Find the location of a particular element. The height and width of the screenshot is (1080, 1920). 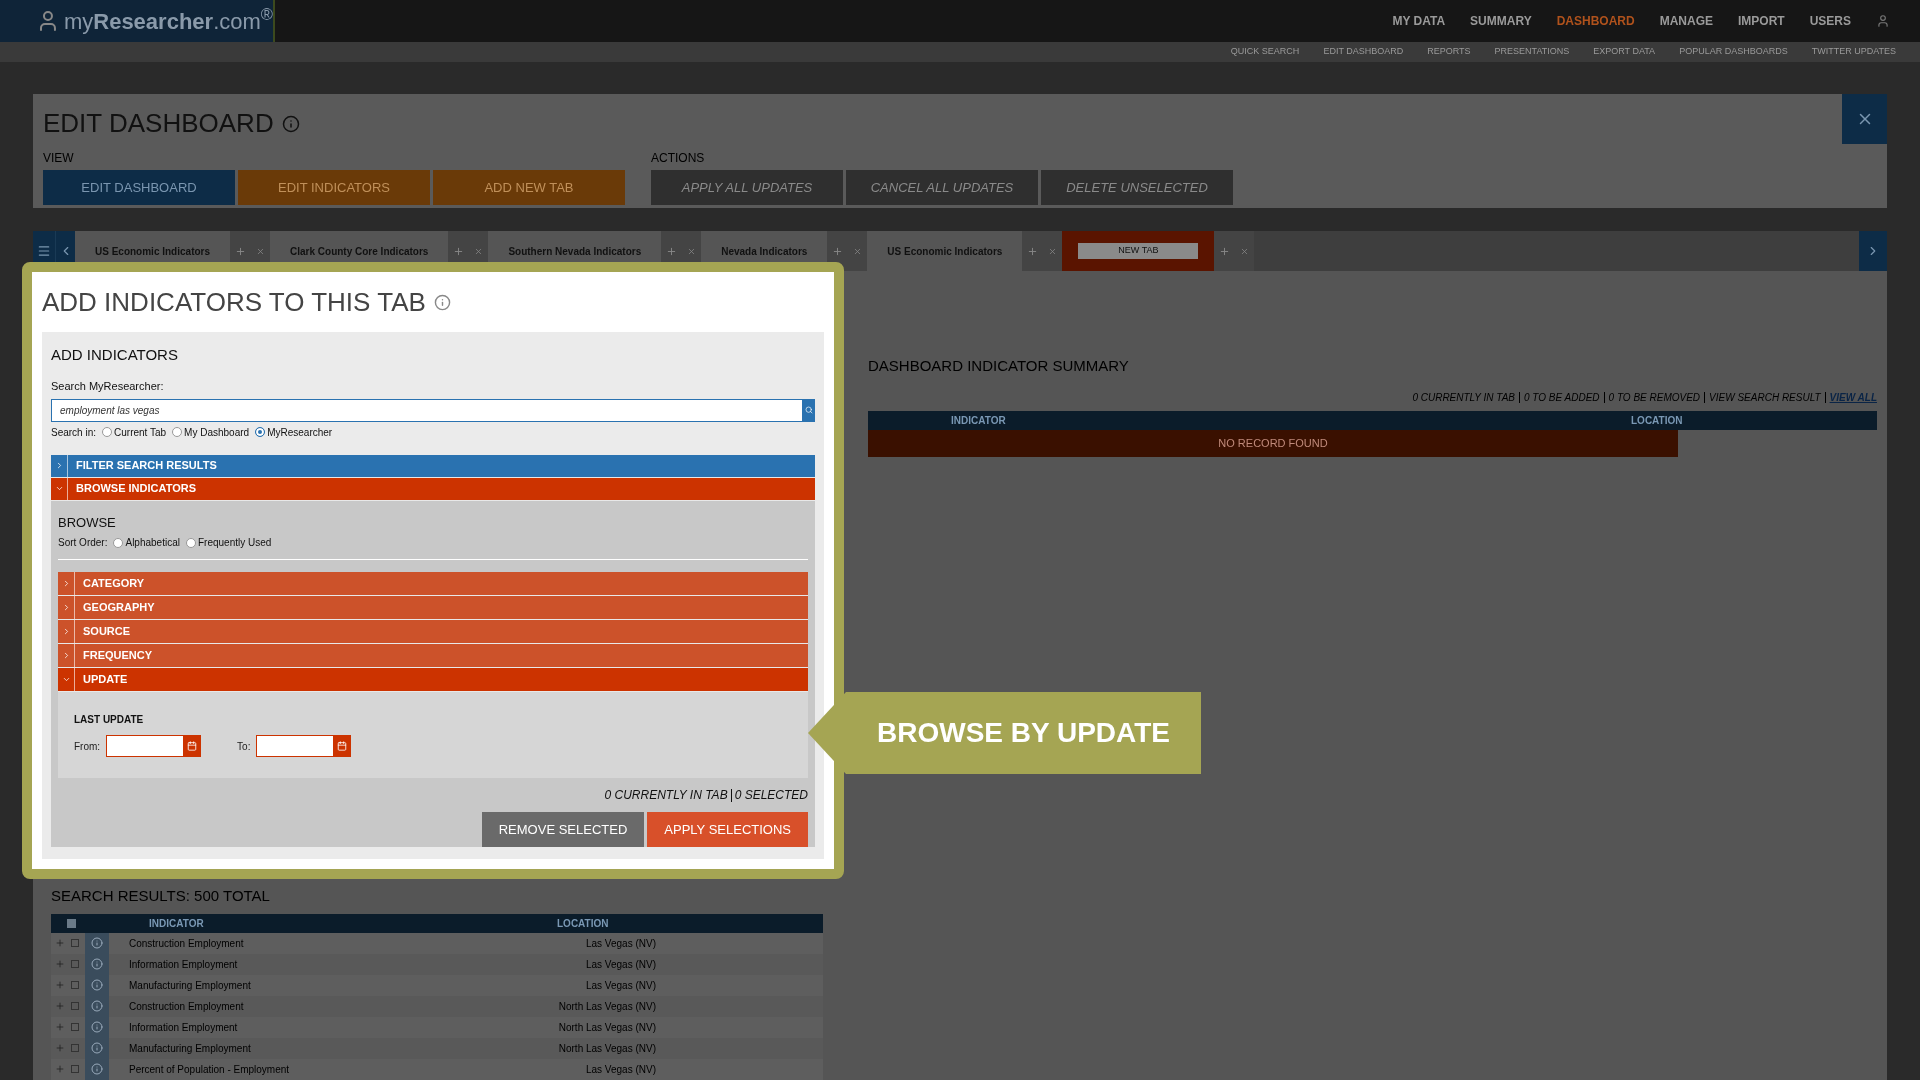

nav-link: IMPORT is located at coordinates (1761, 21).